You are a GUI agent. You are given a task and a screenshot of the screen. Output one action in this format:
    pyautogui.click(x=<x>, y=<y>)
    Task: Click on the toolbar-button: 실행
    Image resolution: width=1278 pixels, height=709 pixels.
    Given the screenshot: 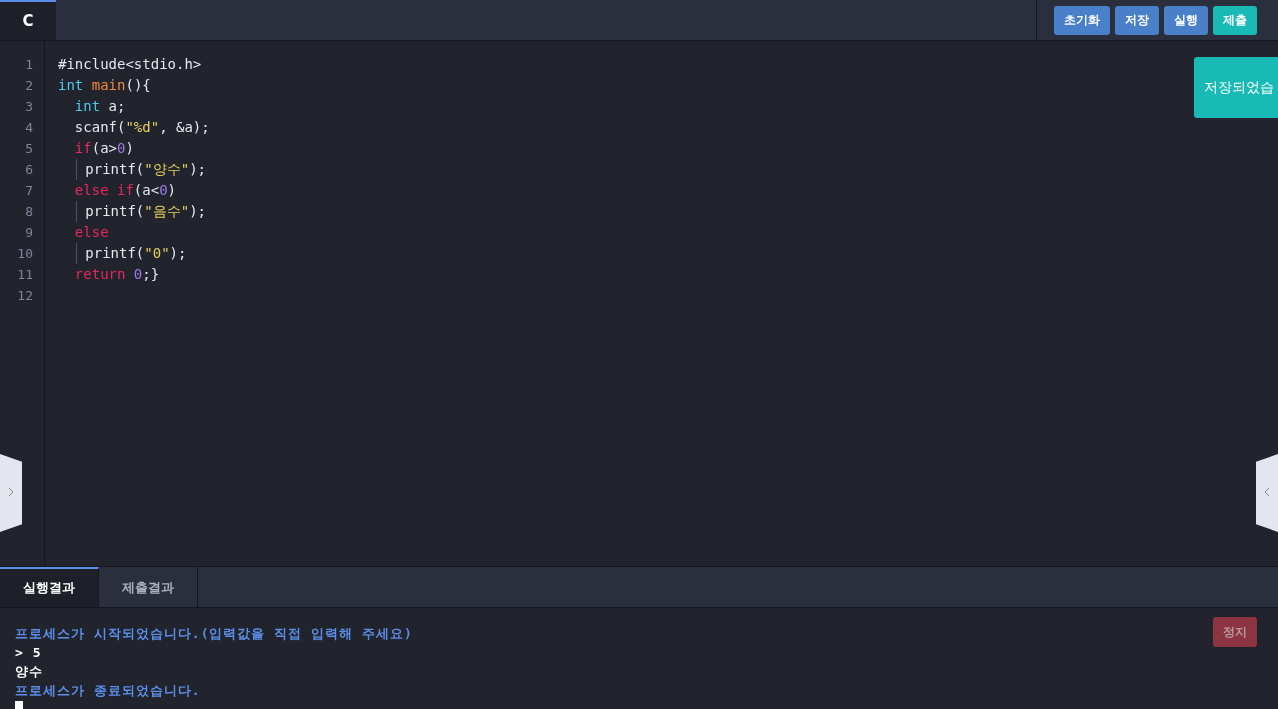 What is the action you would take?
    pyautogui.click(x=1186, y=20)
    